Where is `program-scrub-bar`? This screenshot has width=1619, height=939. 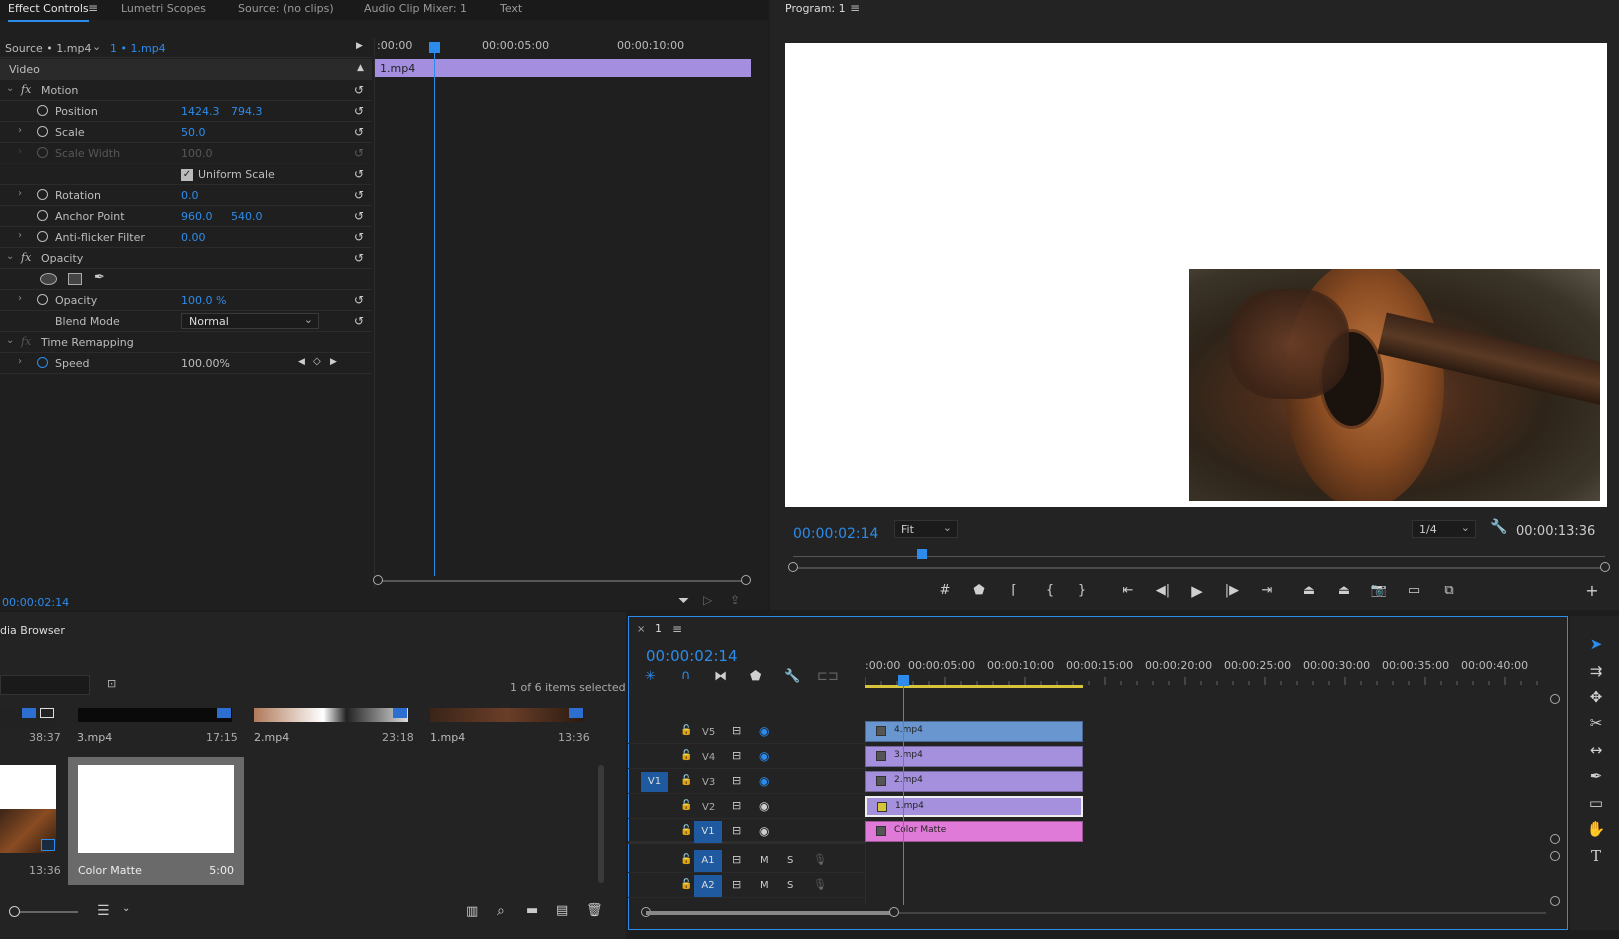 program-scrub-bar is located at coordinates (1199, 567).